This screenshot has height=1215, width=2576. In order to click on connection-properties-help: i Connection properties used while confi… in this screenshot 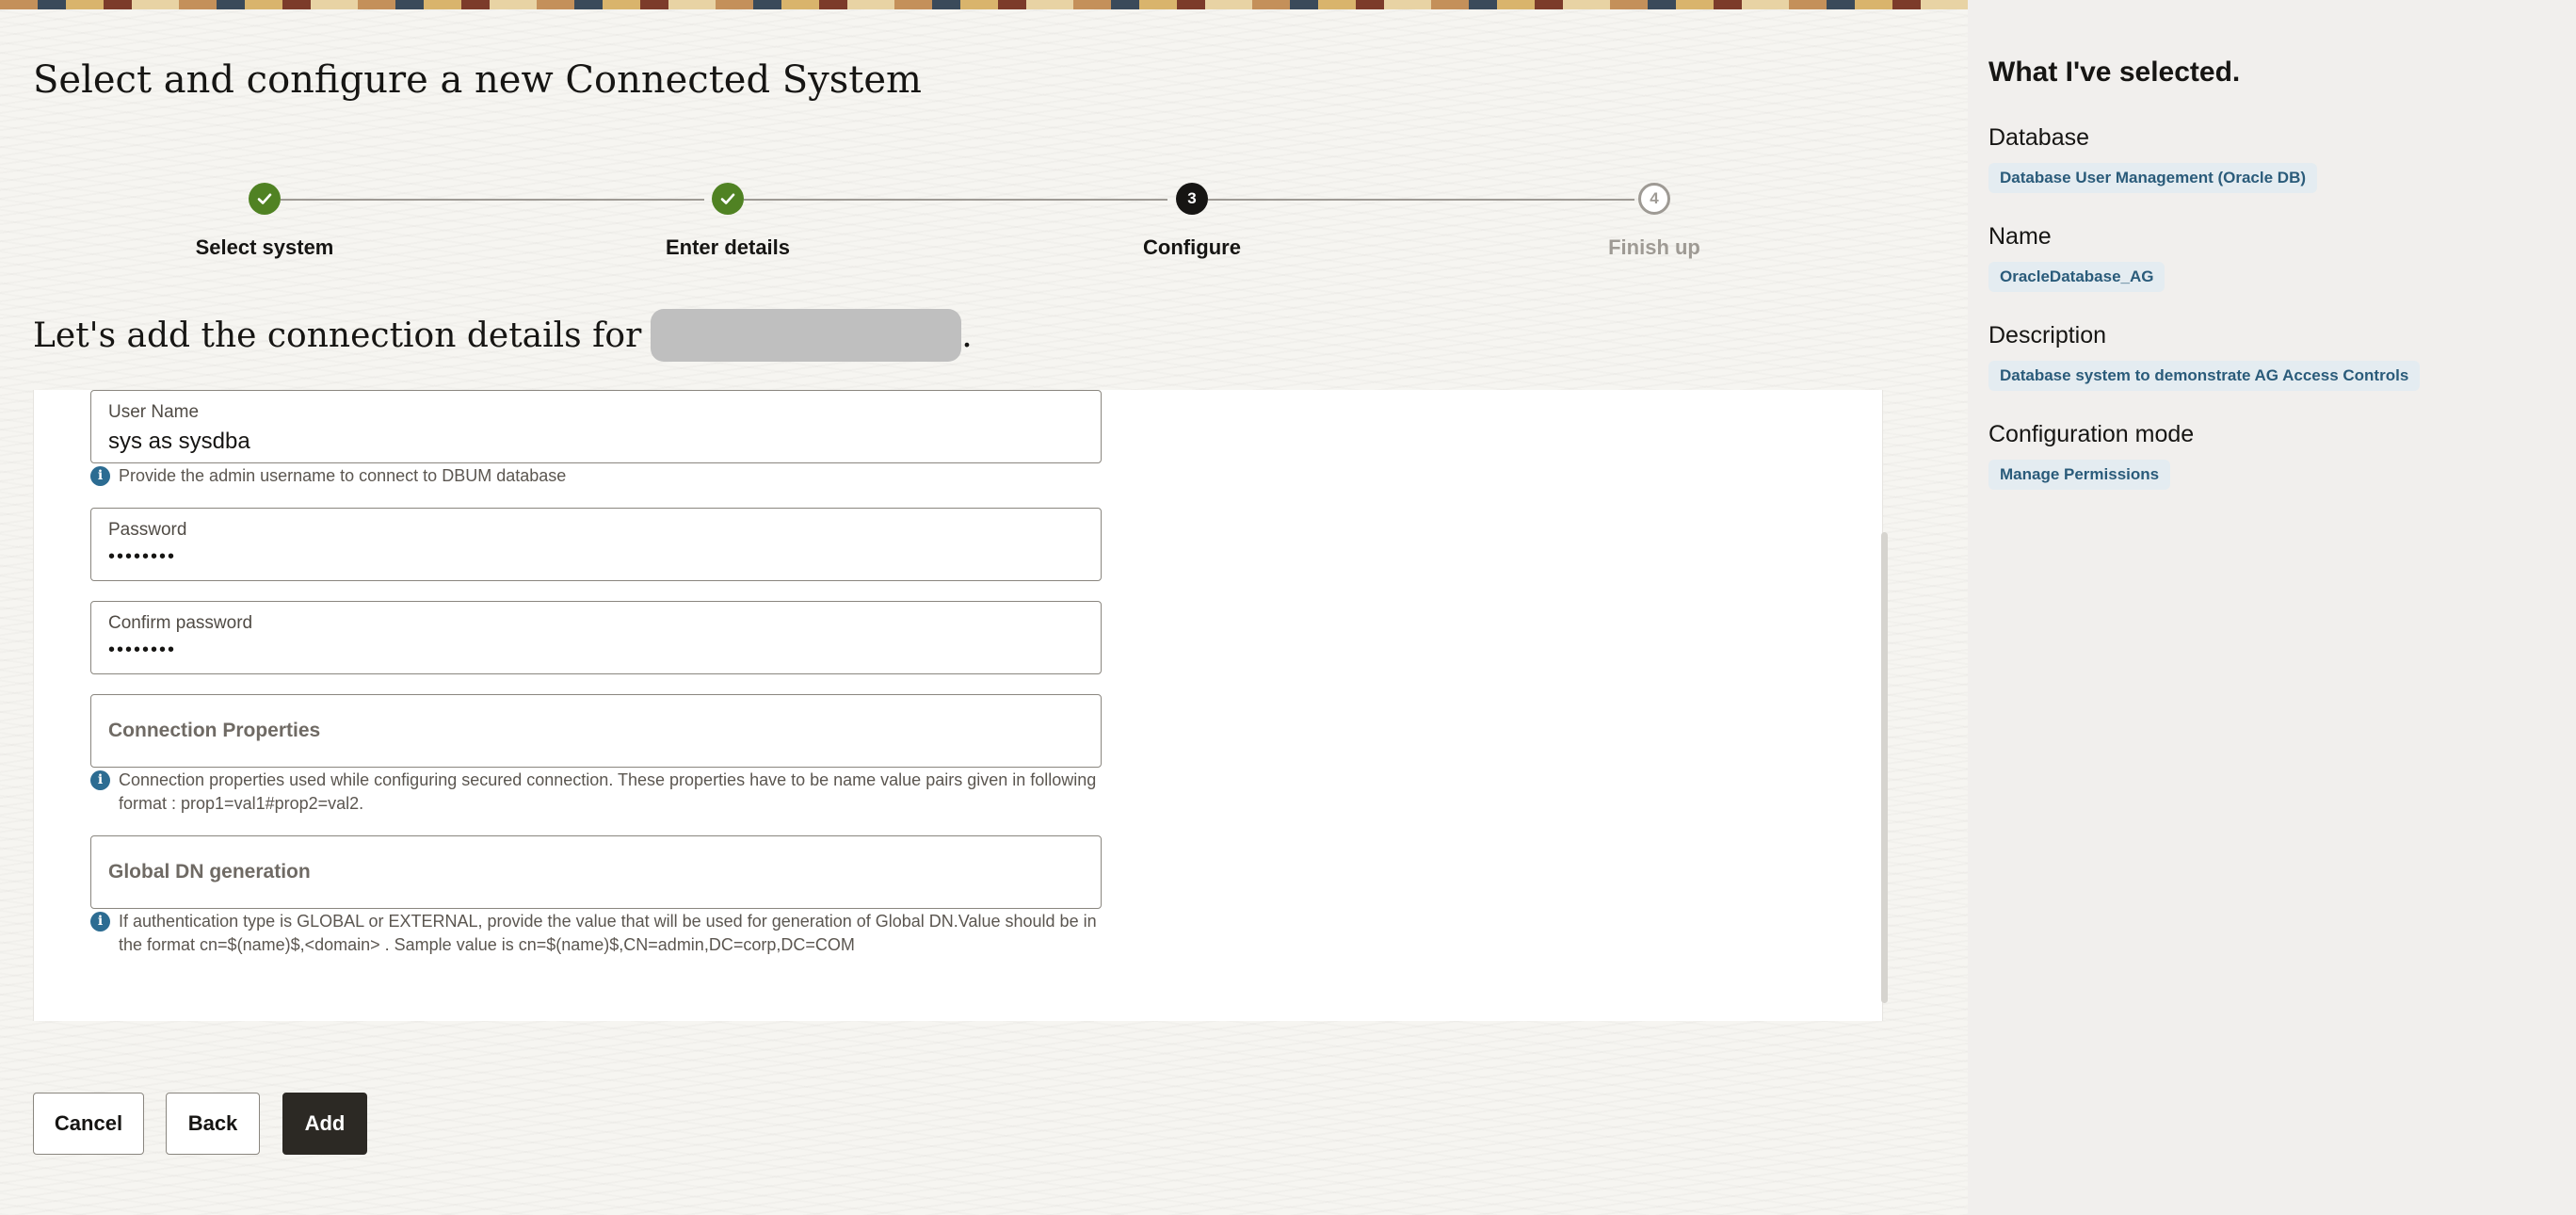, I will do `click(598, 792)`.